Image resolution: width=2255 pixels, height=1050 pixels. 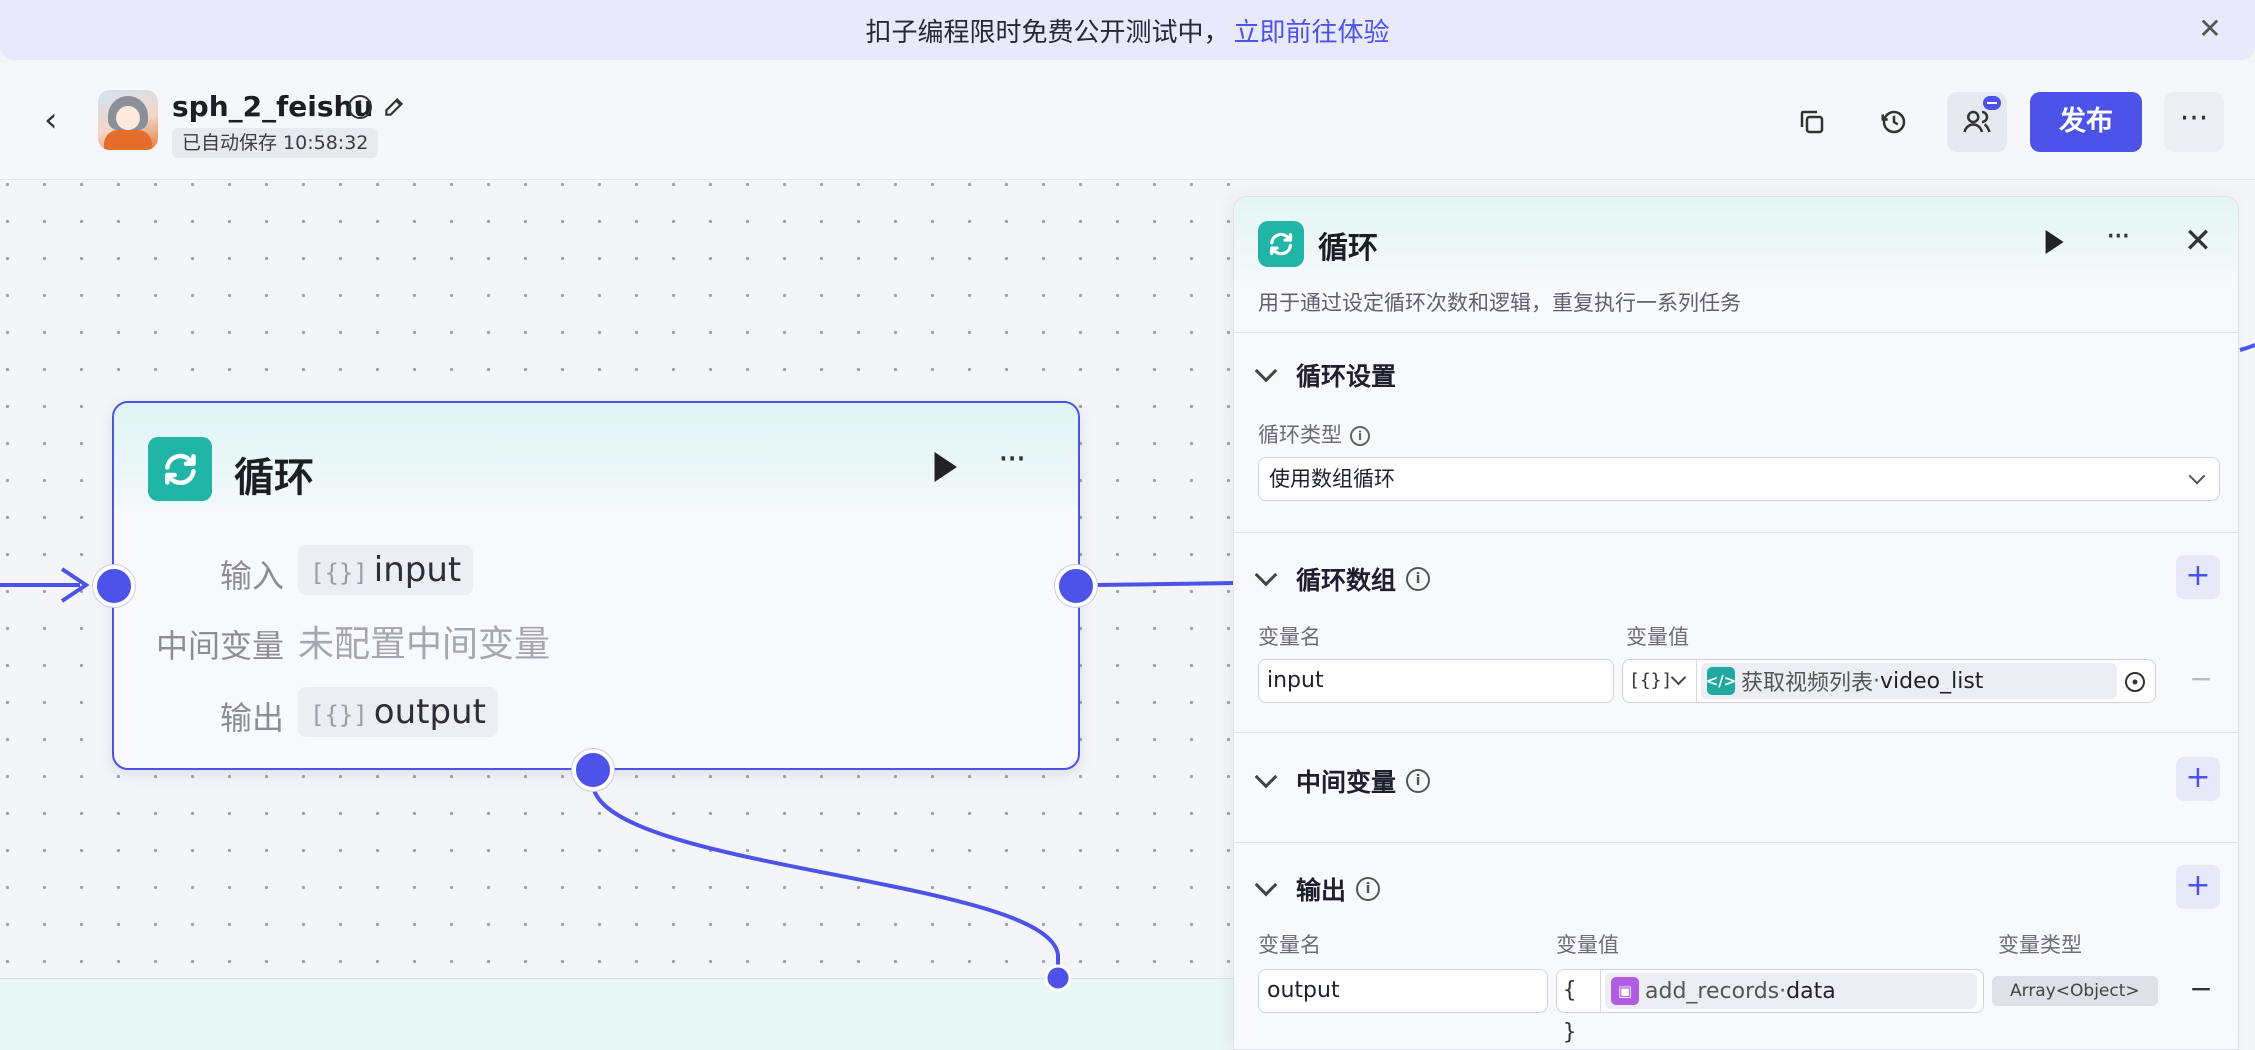 I want to click on col-var-type: 变量类型, so click(x=2040, y=945).